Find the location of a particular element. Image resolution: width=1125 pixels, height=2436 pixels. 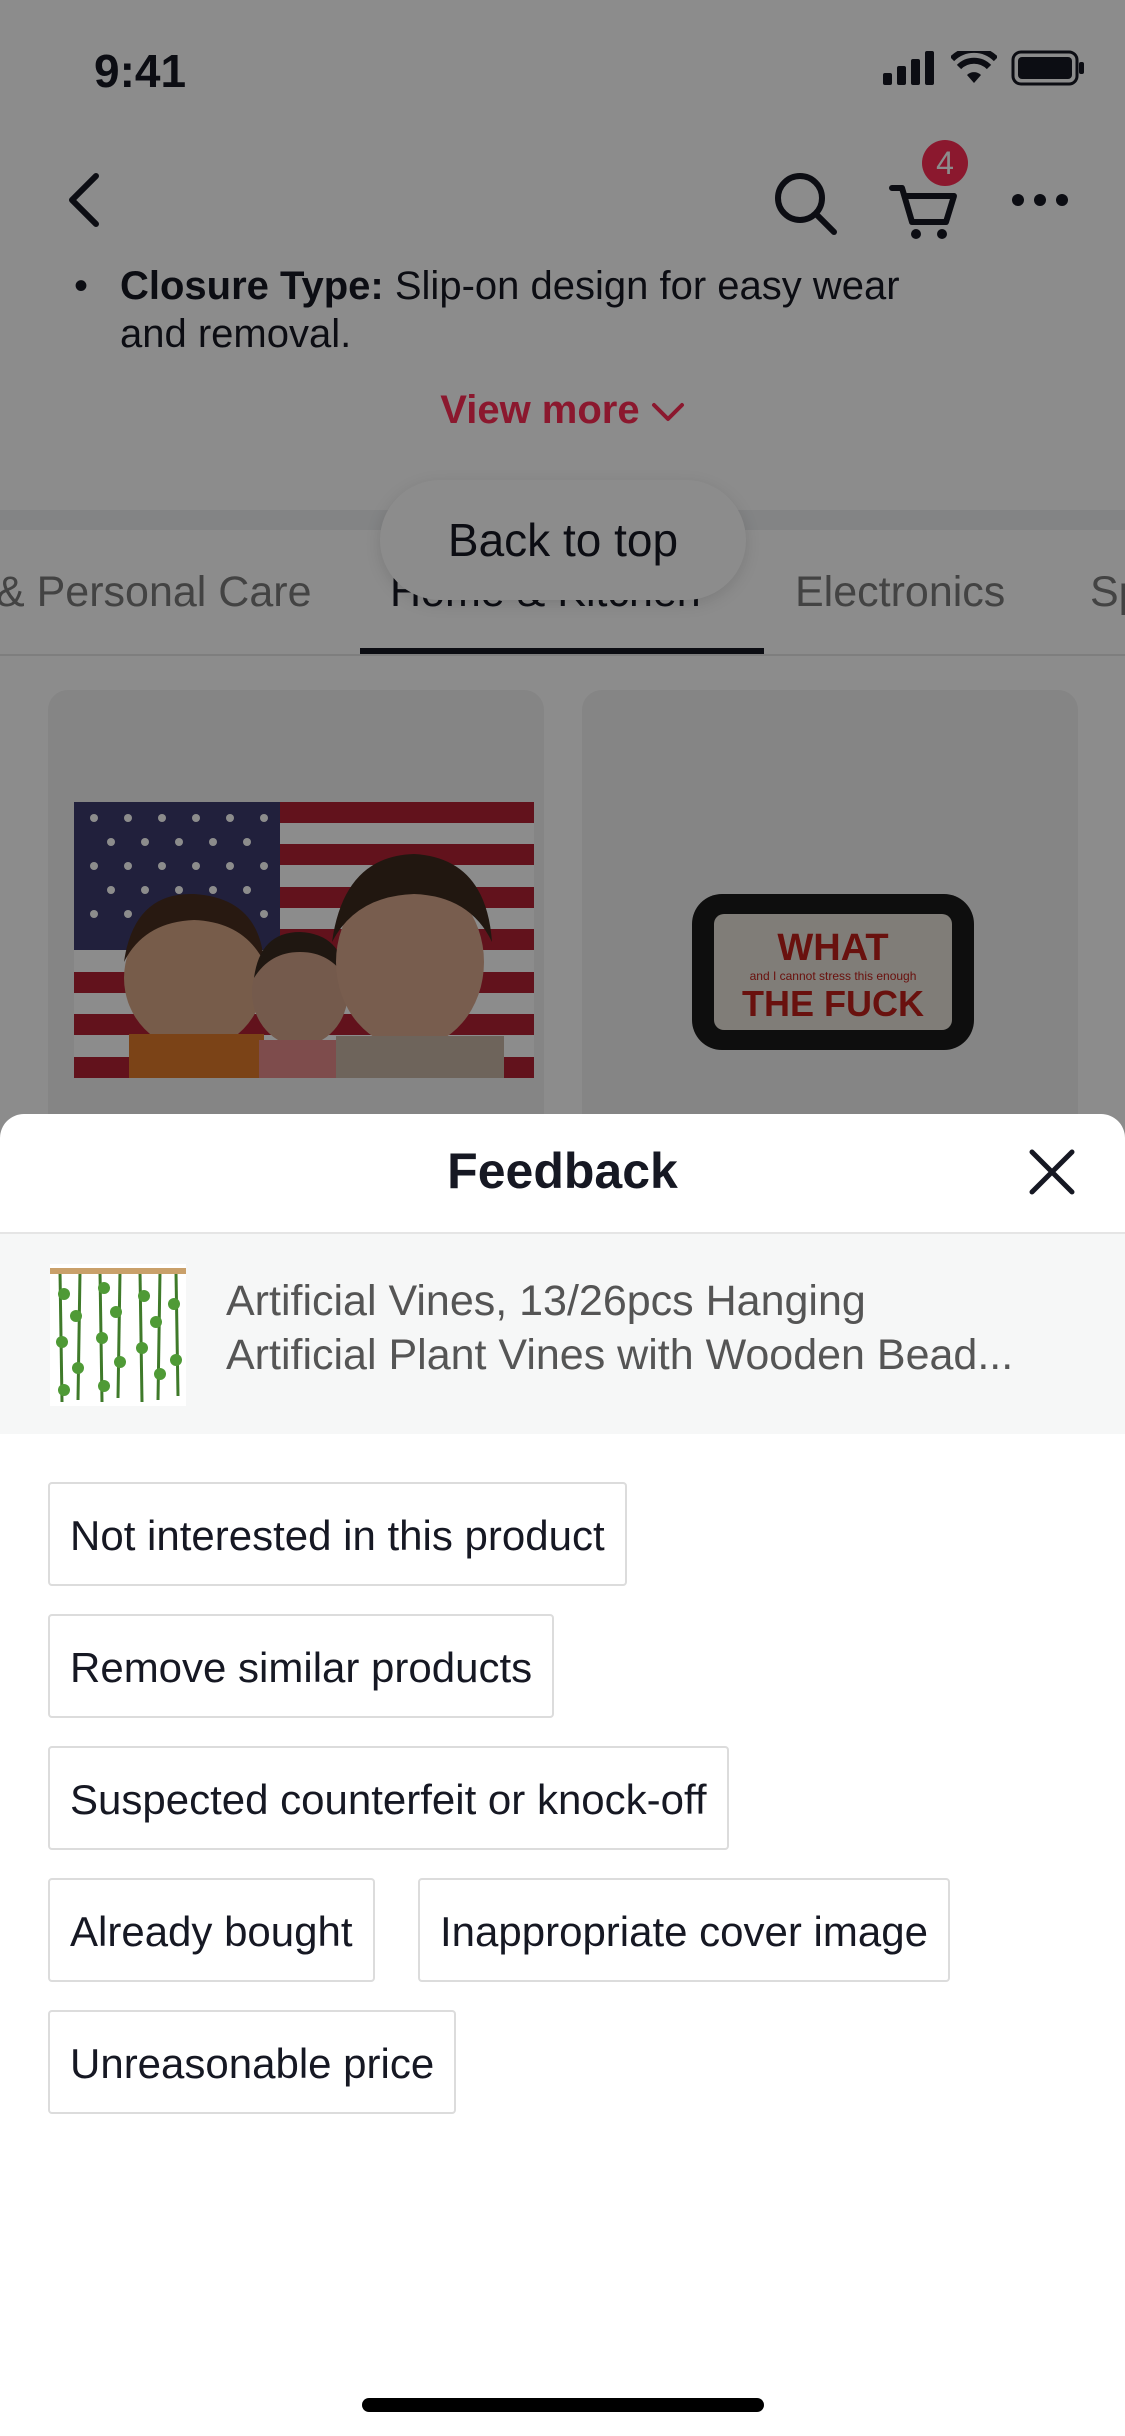

home-indicator is located at coordinates (563, 2405).